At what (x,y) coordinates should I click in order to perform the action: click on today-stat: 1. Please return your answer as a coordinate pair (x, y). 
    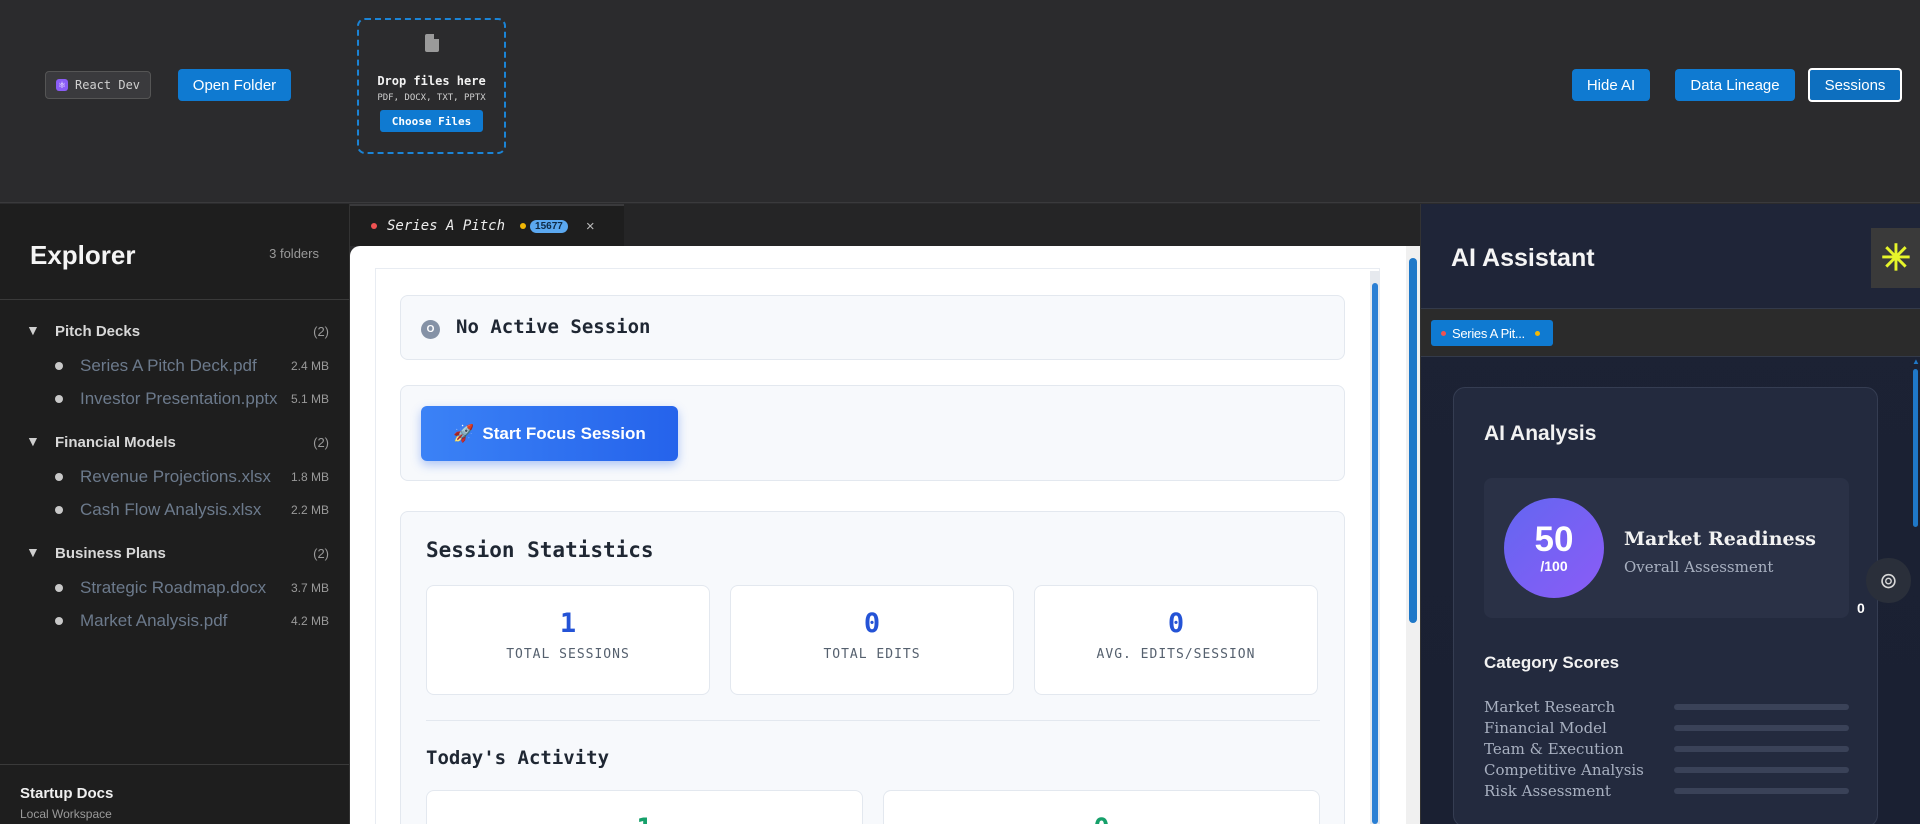
    Looking at the image, I should click on (644, 807).